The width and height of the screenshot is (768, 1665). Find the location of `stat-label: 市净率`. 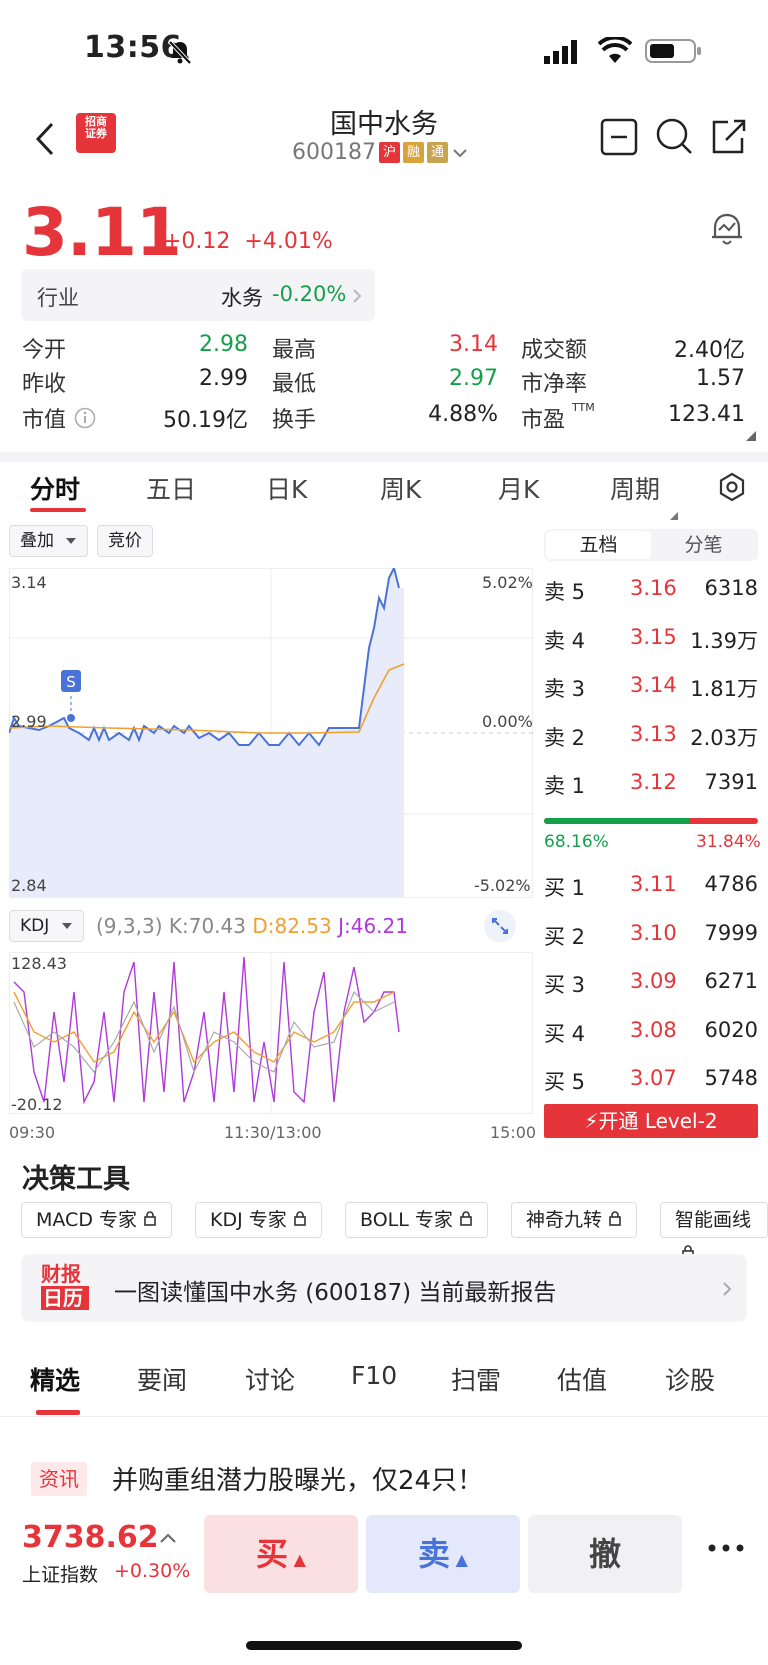

stat-label: 市净率 is located at coordinates (554, 384).